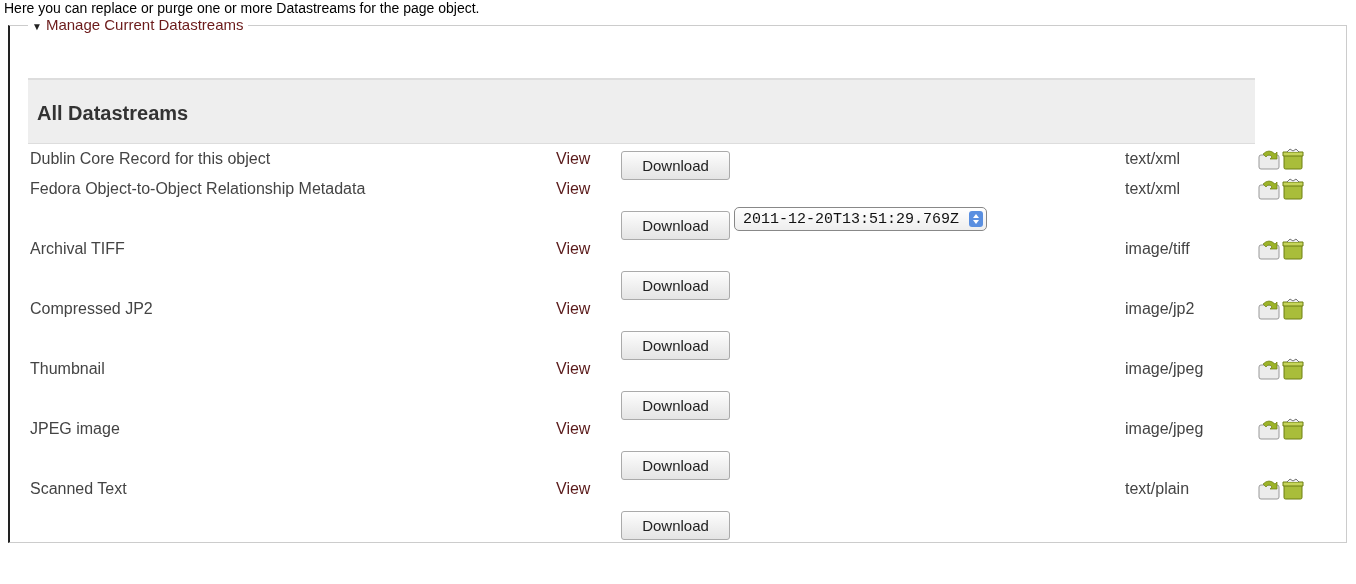 The height and width of the screenshot is (584, 1356). I want to click on intro-text: Here you can replace or purge one or more Datastreams for the page object., so click(242, 8).